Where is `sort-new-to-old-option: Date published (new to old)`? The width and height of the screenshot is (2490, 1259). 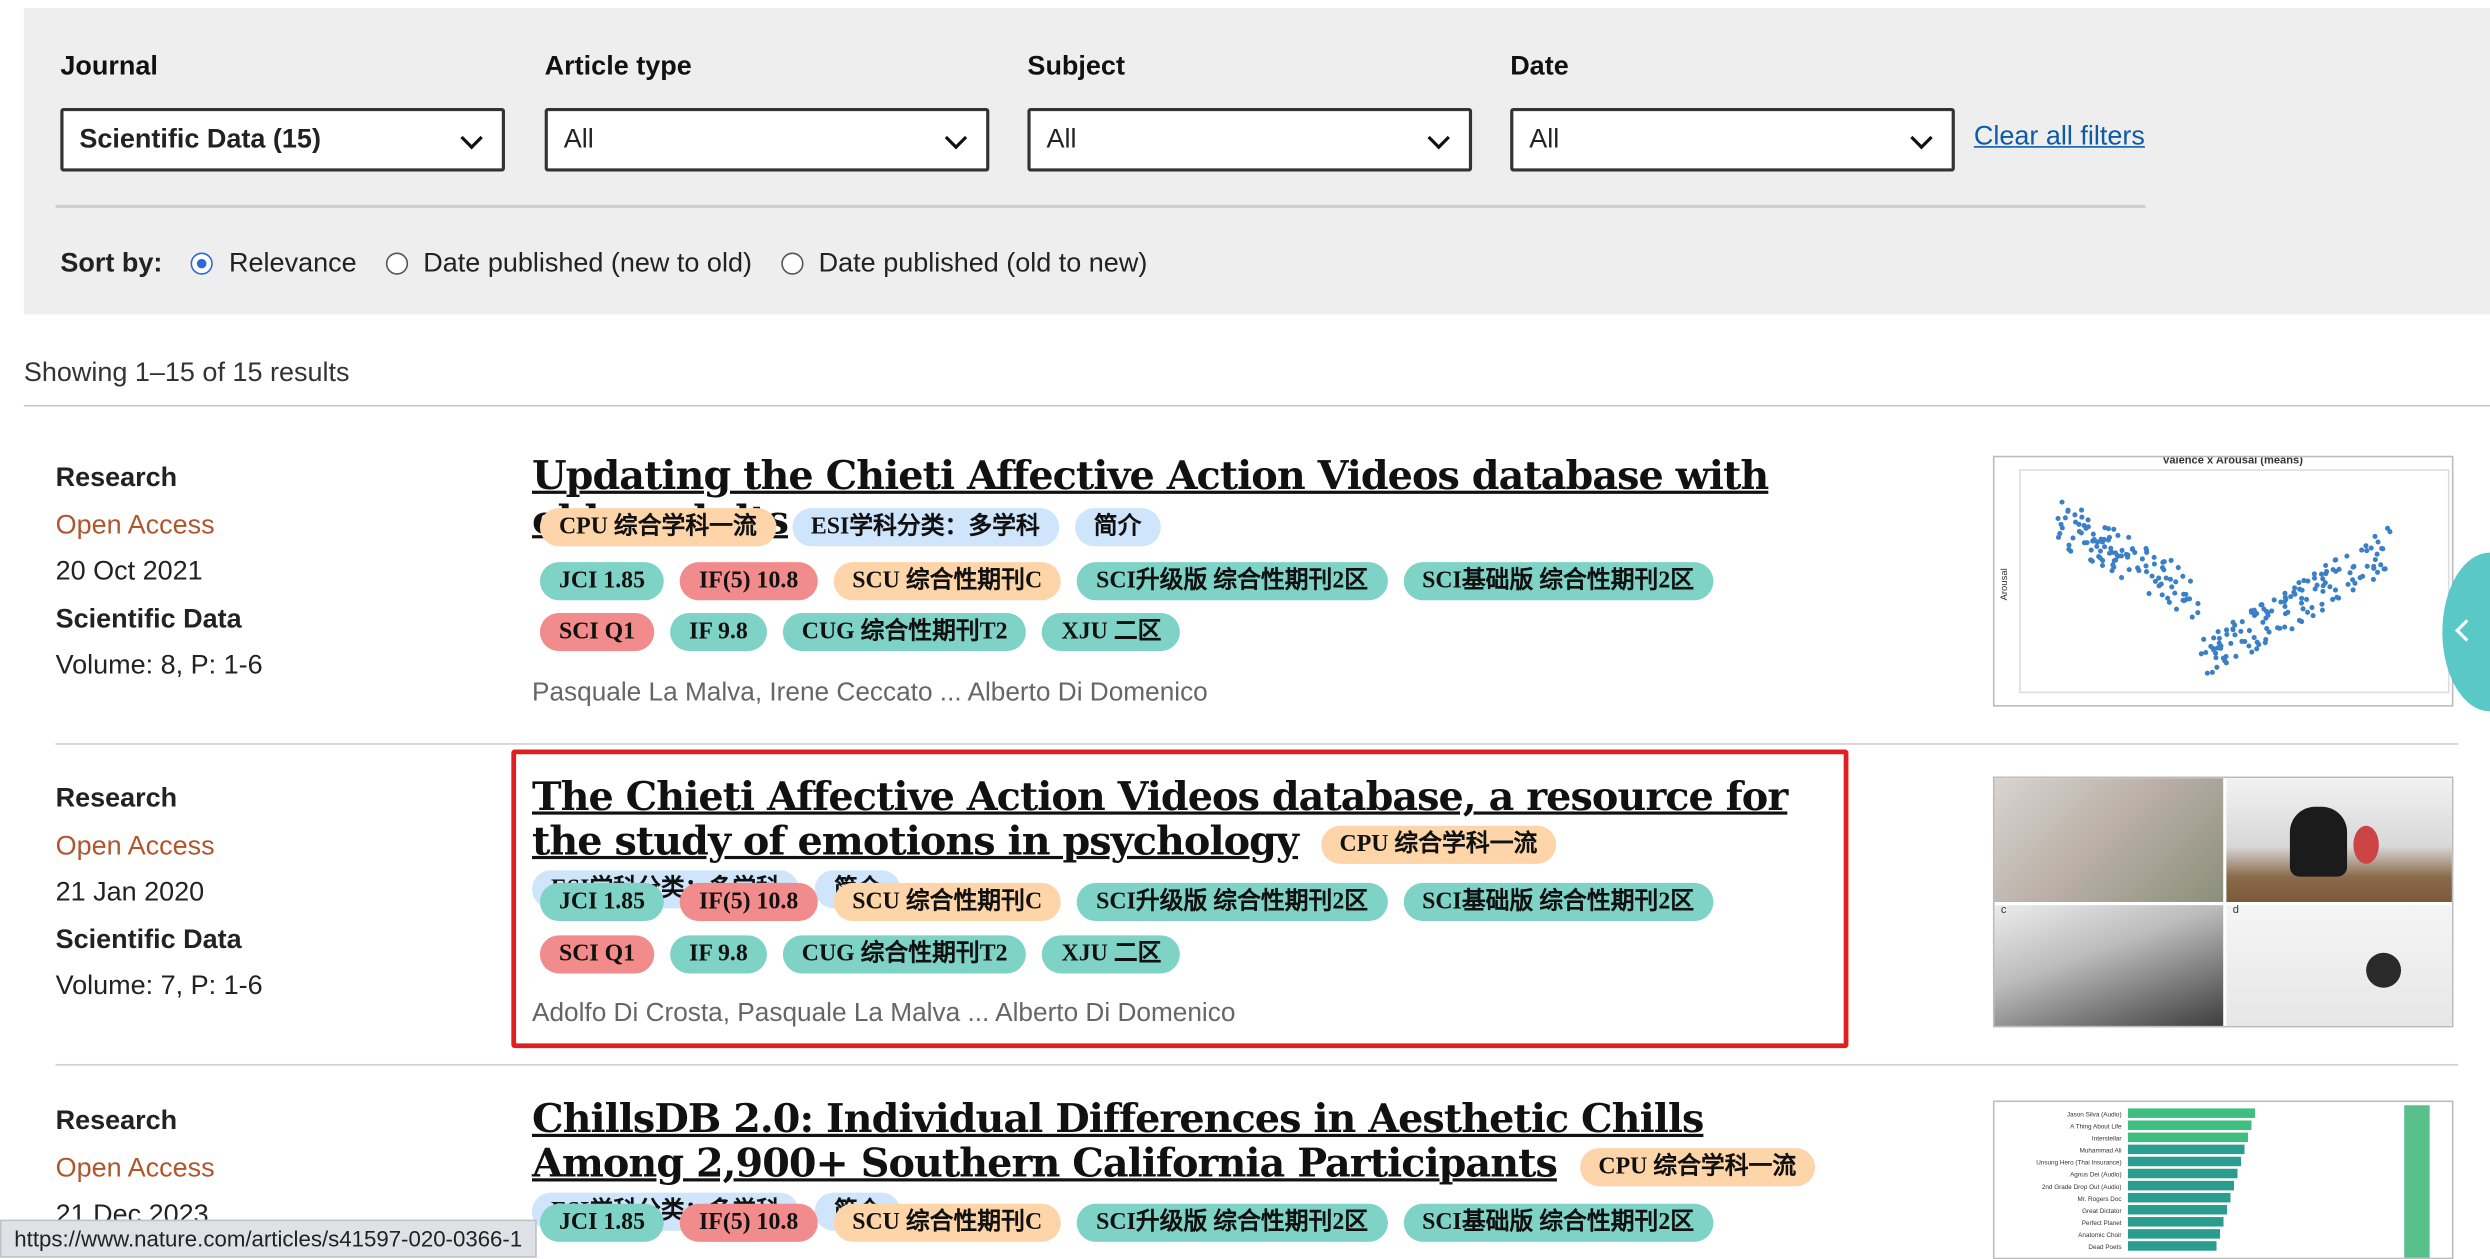 sort-new-to-old-option: Date published (new to old) is located at coordinates (568, 264).